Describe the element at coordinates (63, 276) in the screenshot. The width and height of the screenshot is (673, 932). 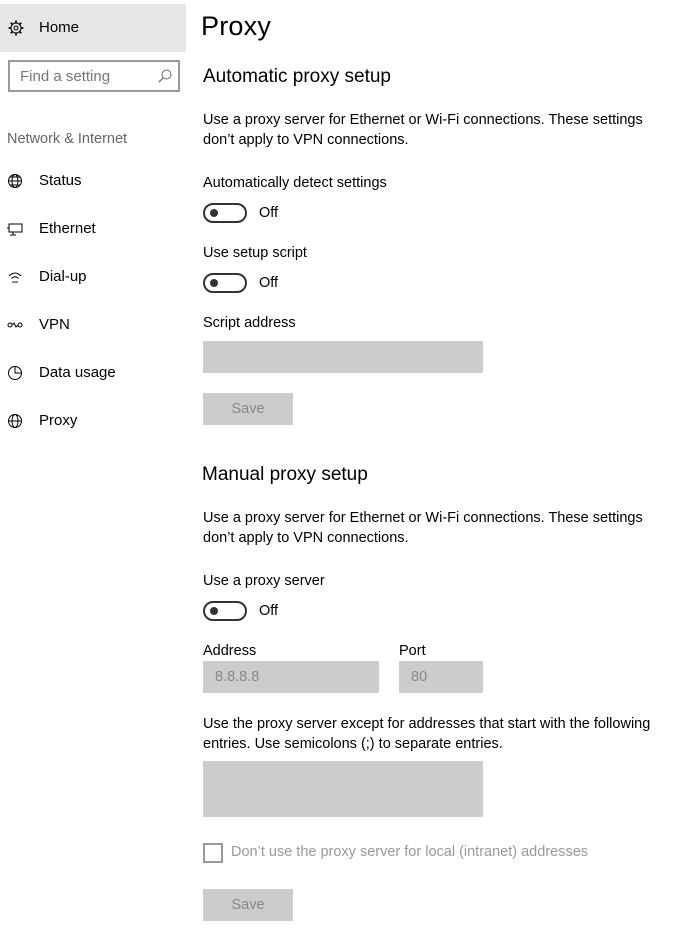
I see `sidebar-item-label: Dial-up` at that location.